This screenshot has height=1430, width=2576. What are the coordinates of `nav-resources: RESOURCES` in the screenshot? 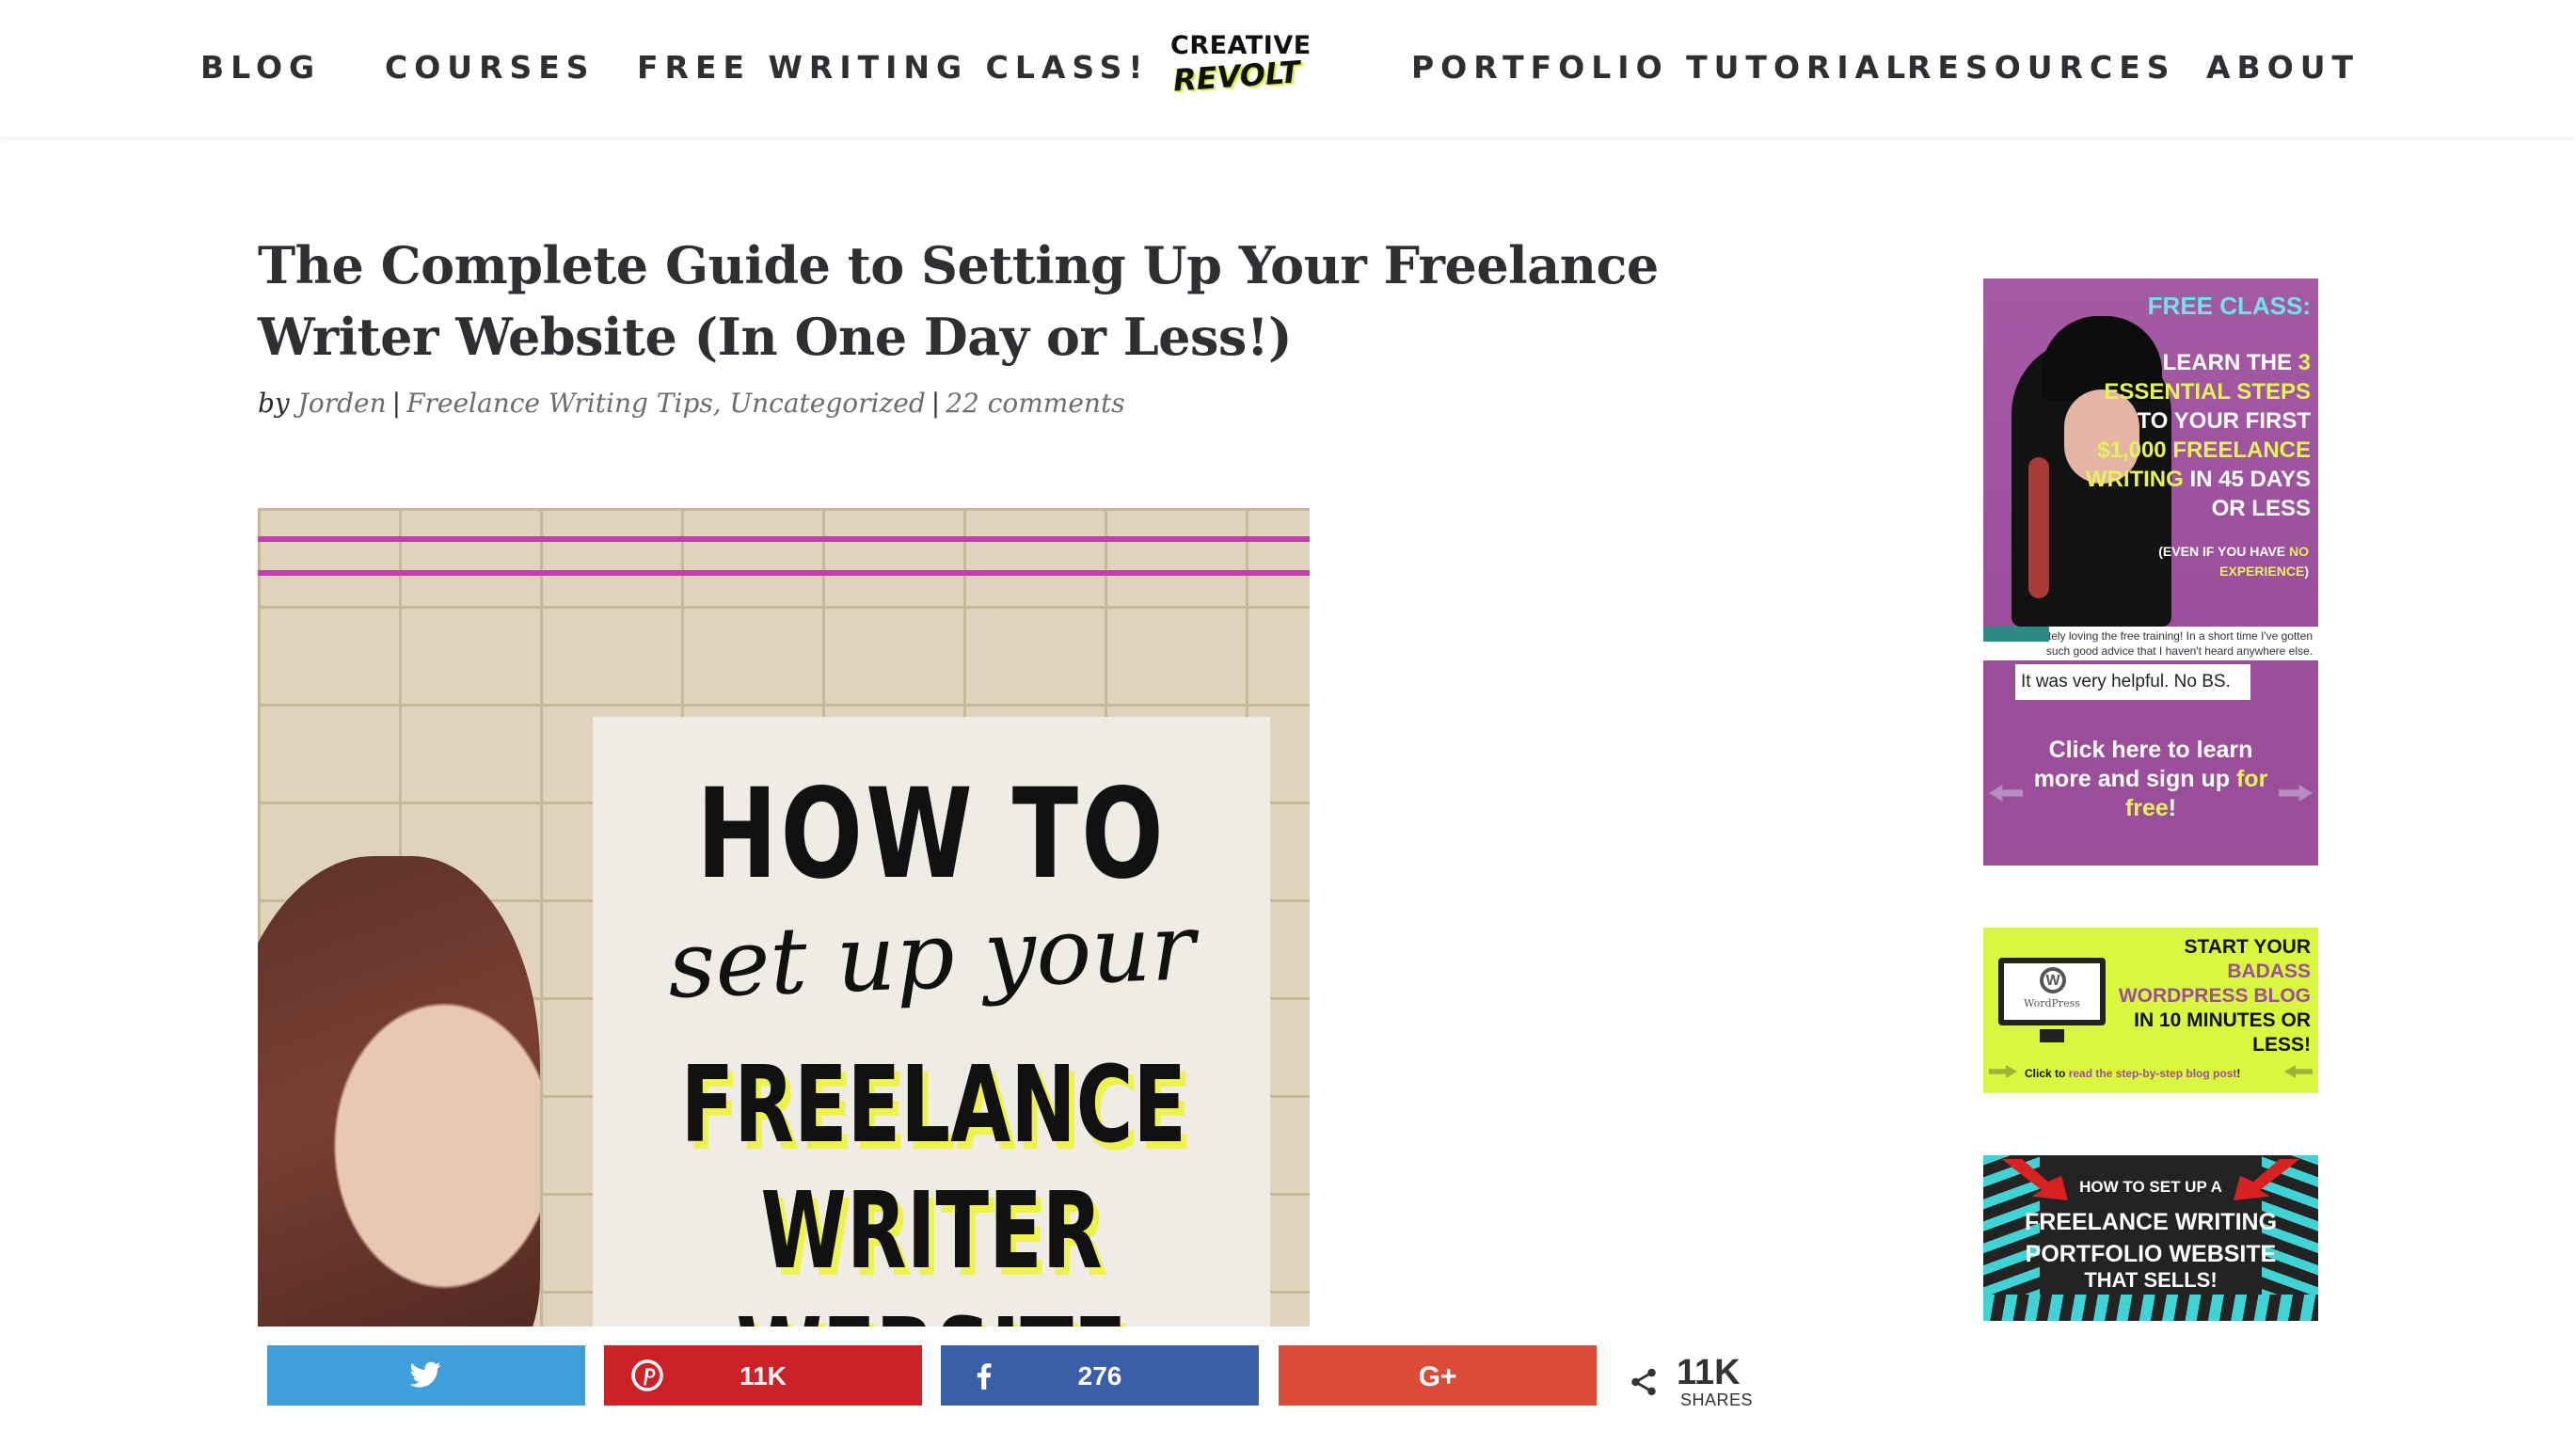 It's located at (2041, 67).